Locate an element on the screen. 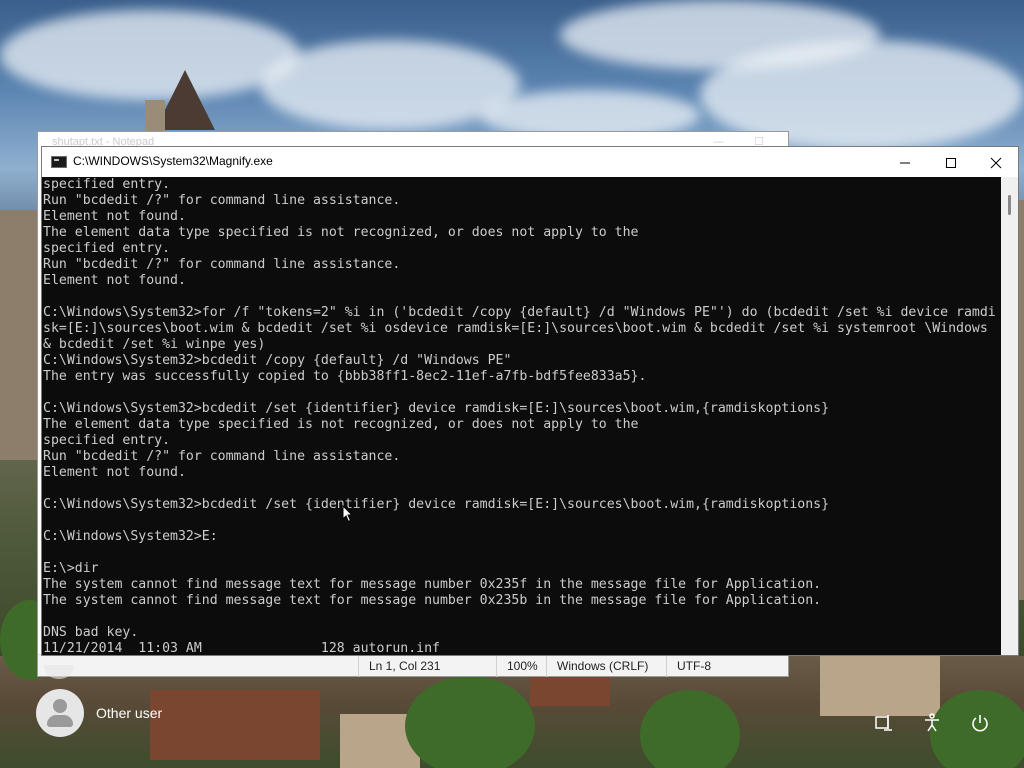  console-line: E:\>dir is located at coordinates (71, 568).